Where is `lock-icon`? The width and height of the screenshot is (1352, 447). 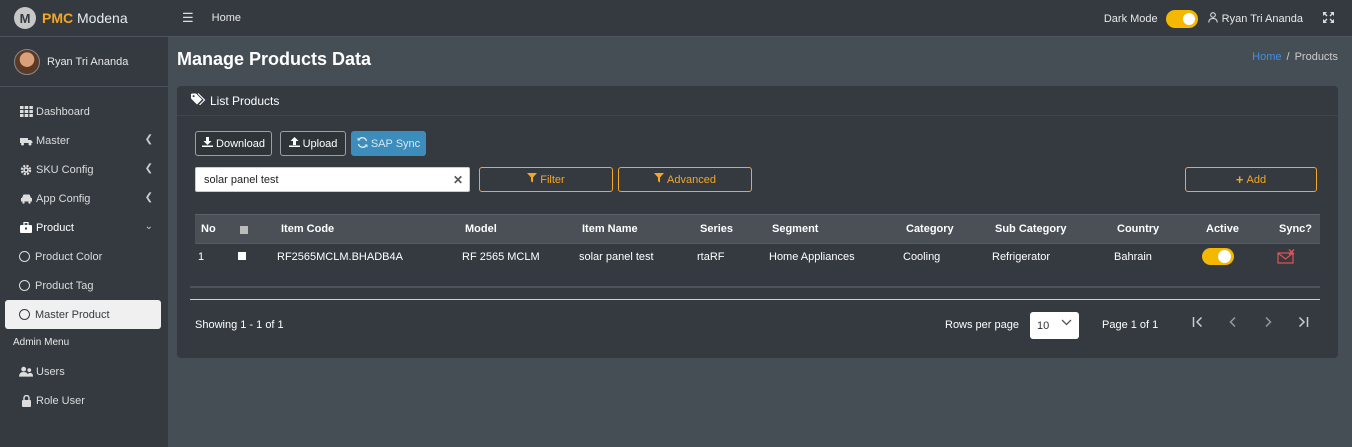
lock-icon is located at coordinates (26, 400).